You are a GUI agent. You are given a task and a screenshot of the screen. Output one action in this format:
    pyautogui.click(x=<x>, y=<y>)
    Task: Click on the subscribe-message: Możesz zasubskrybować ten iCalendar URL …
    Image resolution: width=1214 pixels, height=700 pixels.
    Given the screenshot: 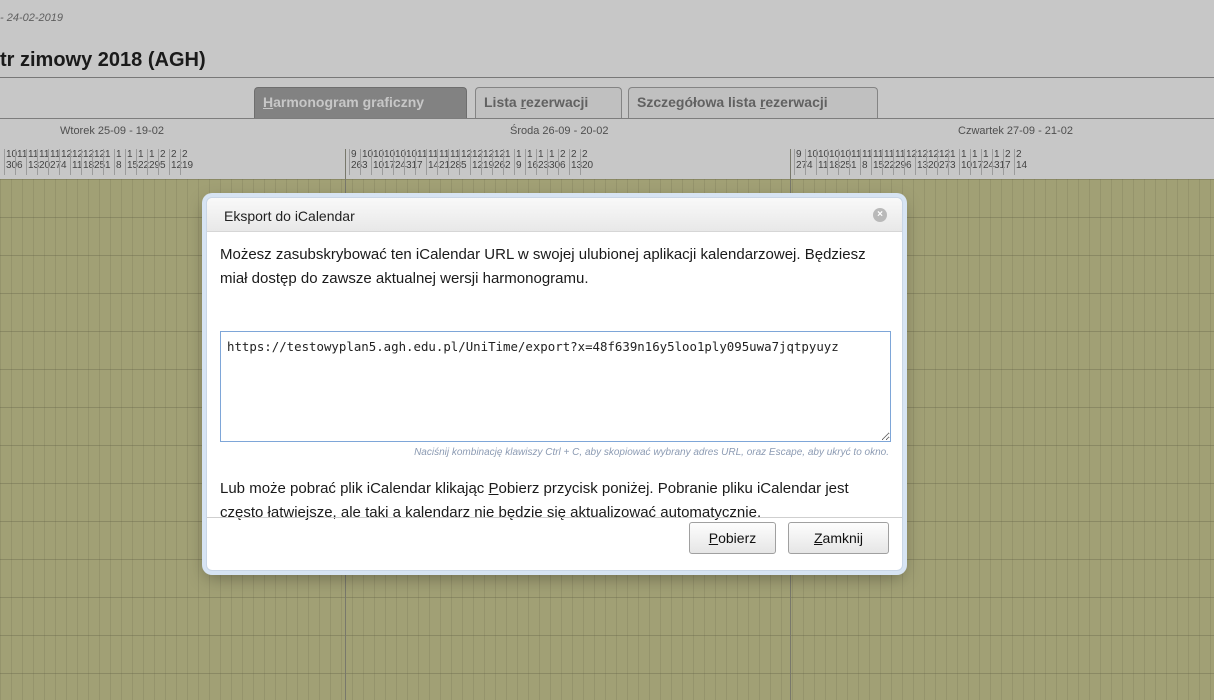 What is the action you would take?
    pyautogui.click(x=543, y=266)
    